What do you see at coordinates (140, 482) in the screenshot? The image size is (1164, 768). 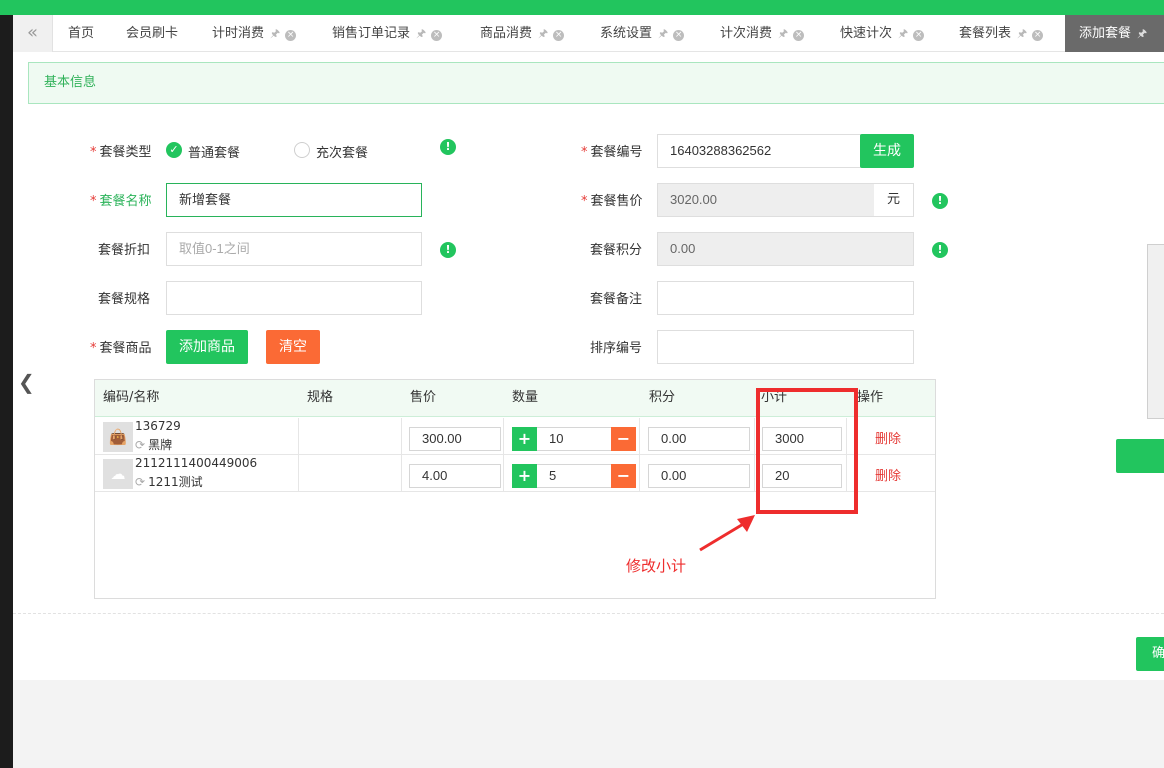 I see `refresh-icon: ⟳` at bounding box center [140, 482].